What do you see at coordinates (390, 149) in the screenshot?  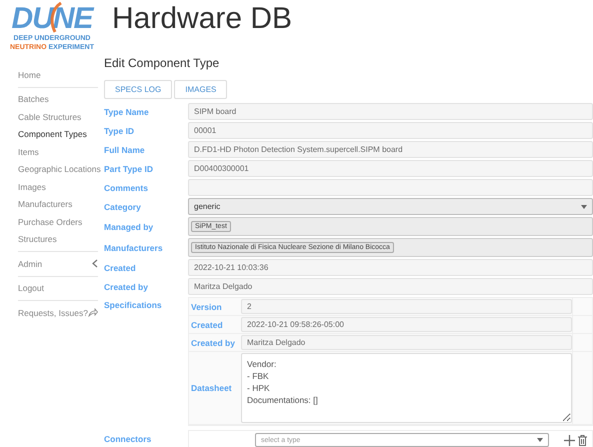 I see `input-field: D.FD1-HD Photon Detection System.supercell.SIPM board` at bounding box center [390, 149].